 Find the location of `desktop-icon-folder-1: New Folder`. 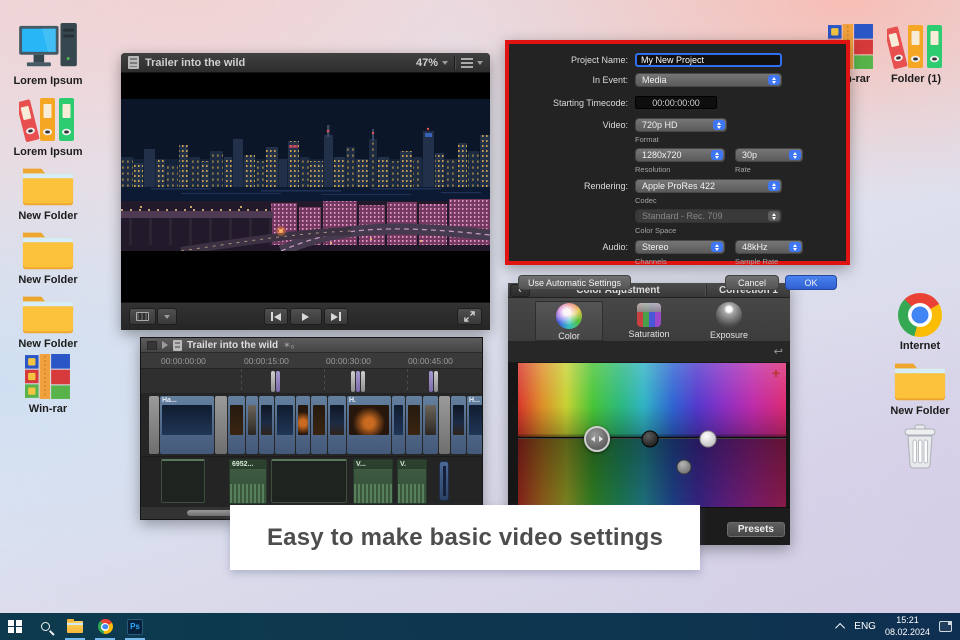

desktop-icon-folder-1: New Folder is located at coordinates (48, 189).